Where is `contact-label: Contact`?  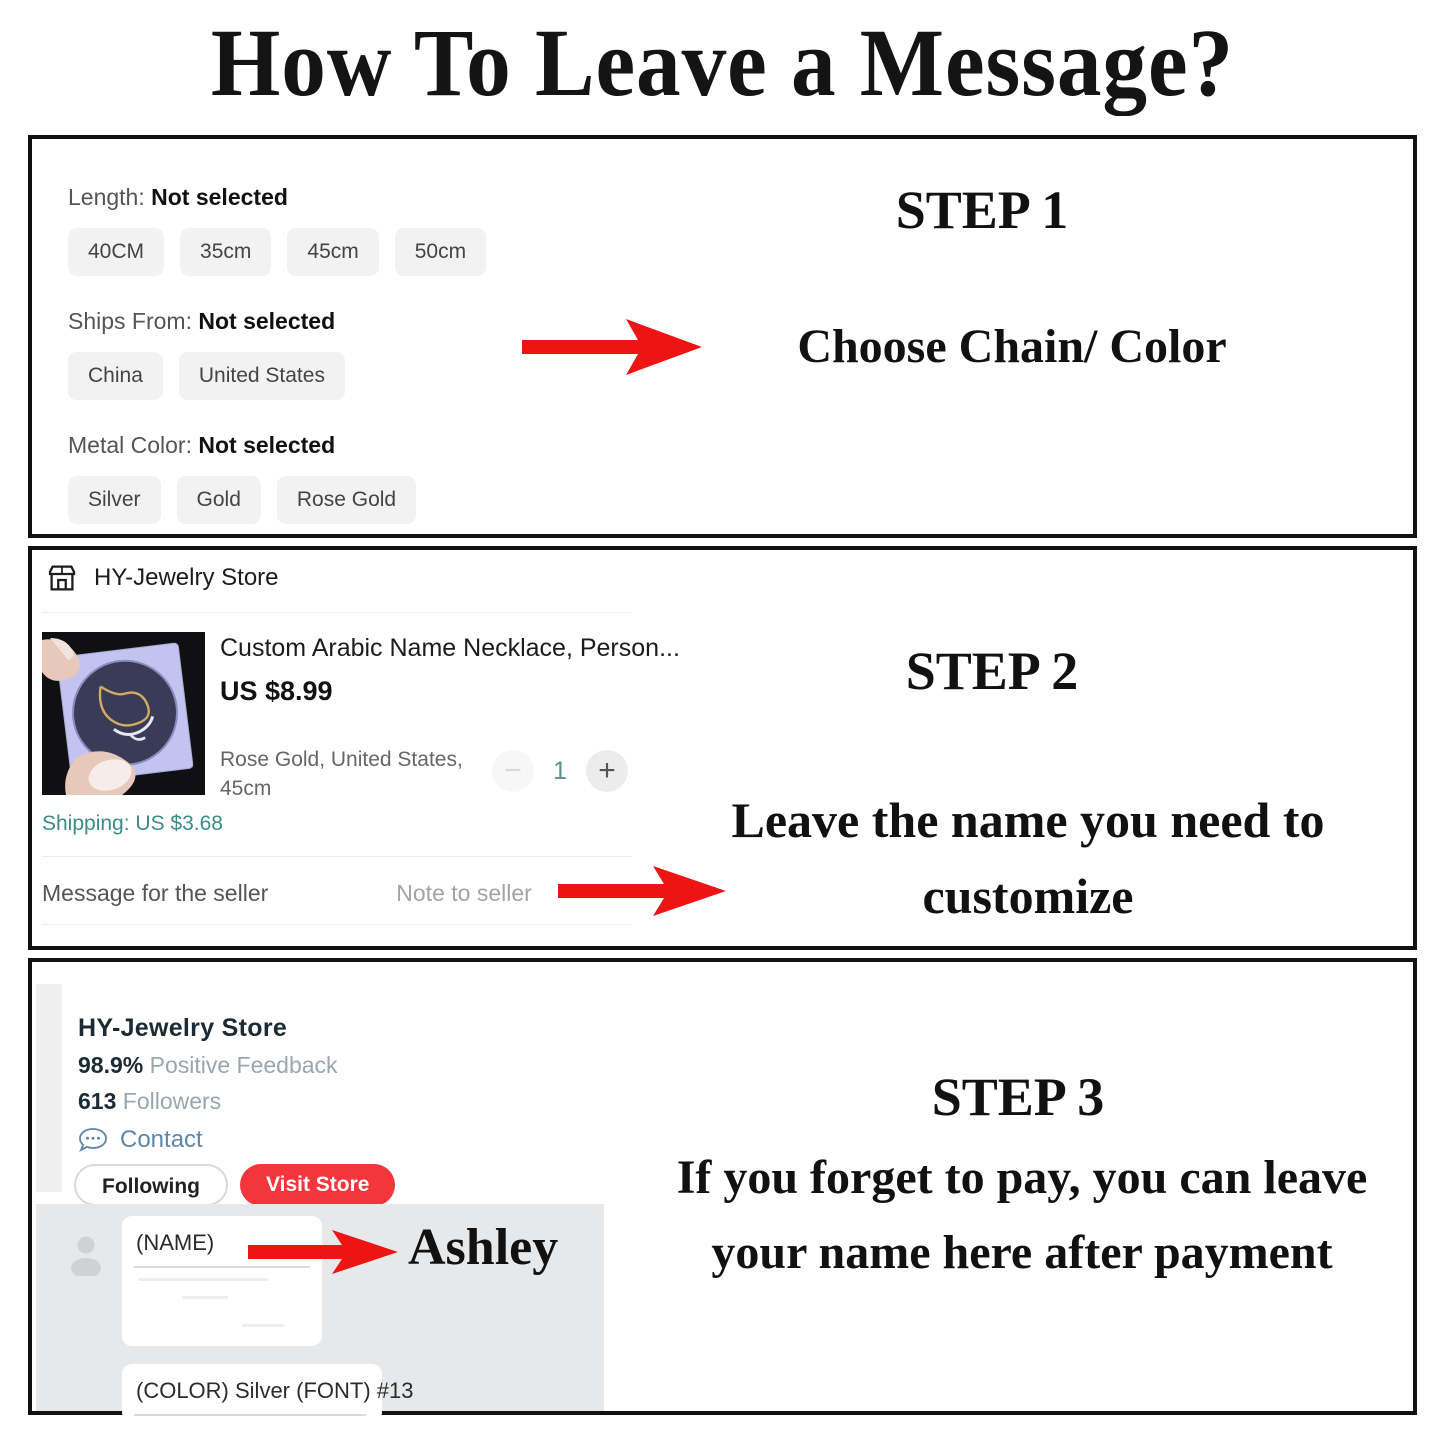 contact-label: Contact is located at coordinates (161, 1139).